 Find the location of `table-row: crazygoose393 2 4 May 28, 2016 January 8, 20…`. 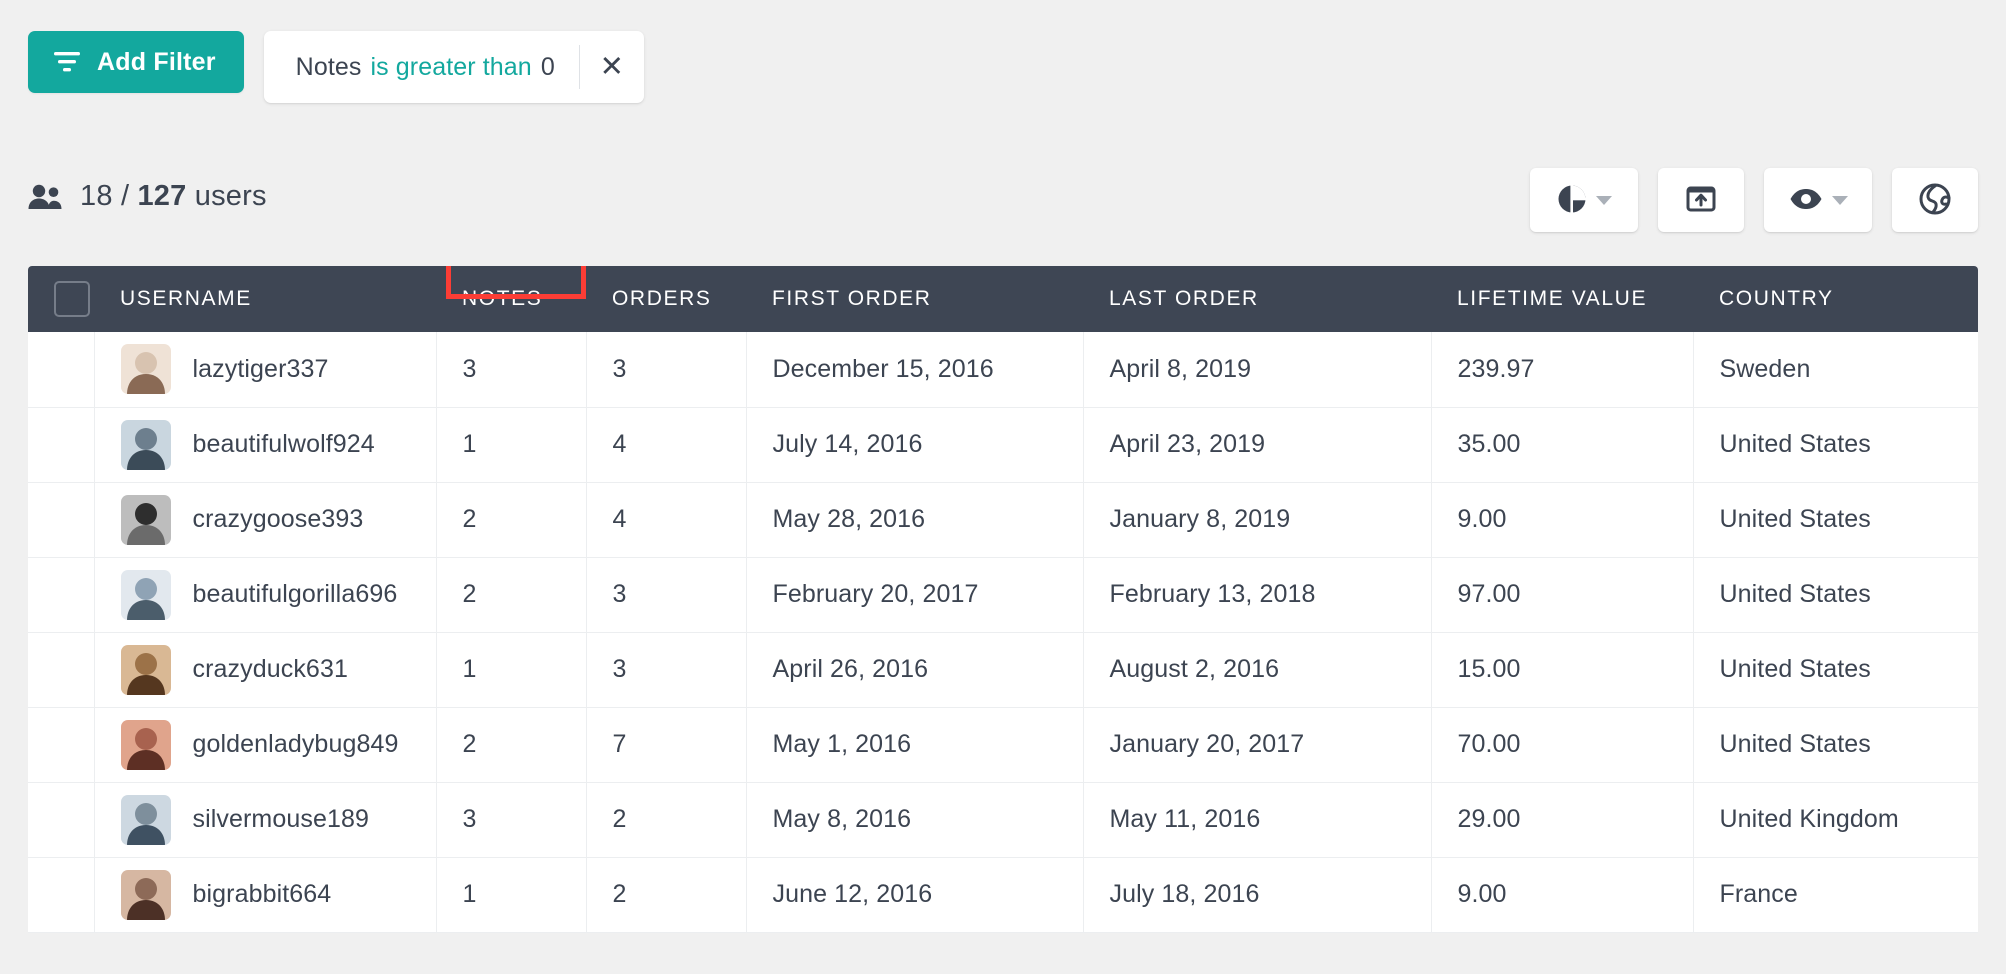

table-row: crazygoose393 2 4 May 28, 2016 January 8, 20… is located at coordinates (1003, 520).